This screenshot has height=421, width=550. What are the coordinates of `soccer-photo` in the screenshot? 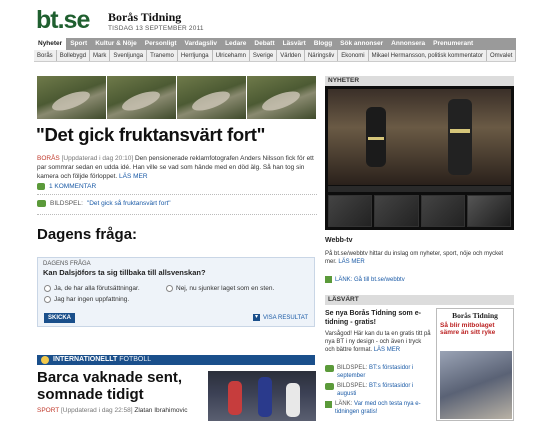 It's located at (262, 396).